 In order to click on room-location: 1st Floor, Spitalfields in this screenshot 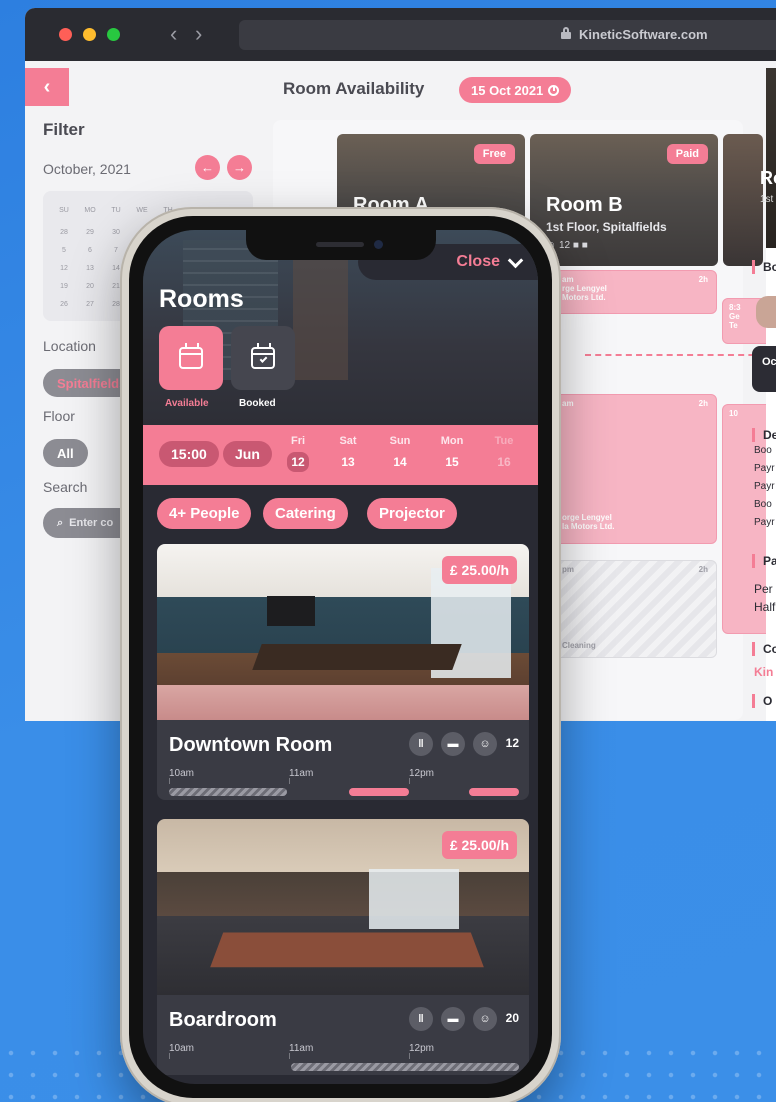, I will do `click(606, 227)`.